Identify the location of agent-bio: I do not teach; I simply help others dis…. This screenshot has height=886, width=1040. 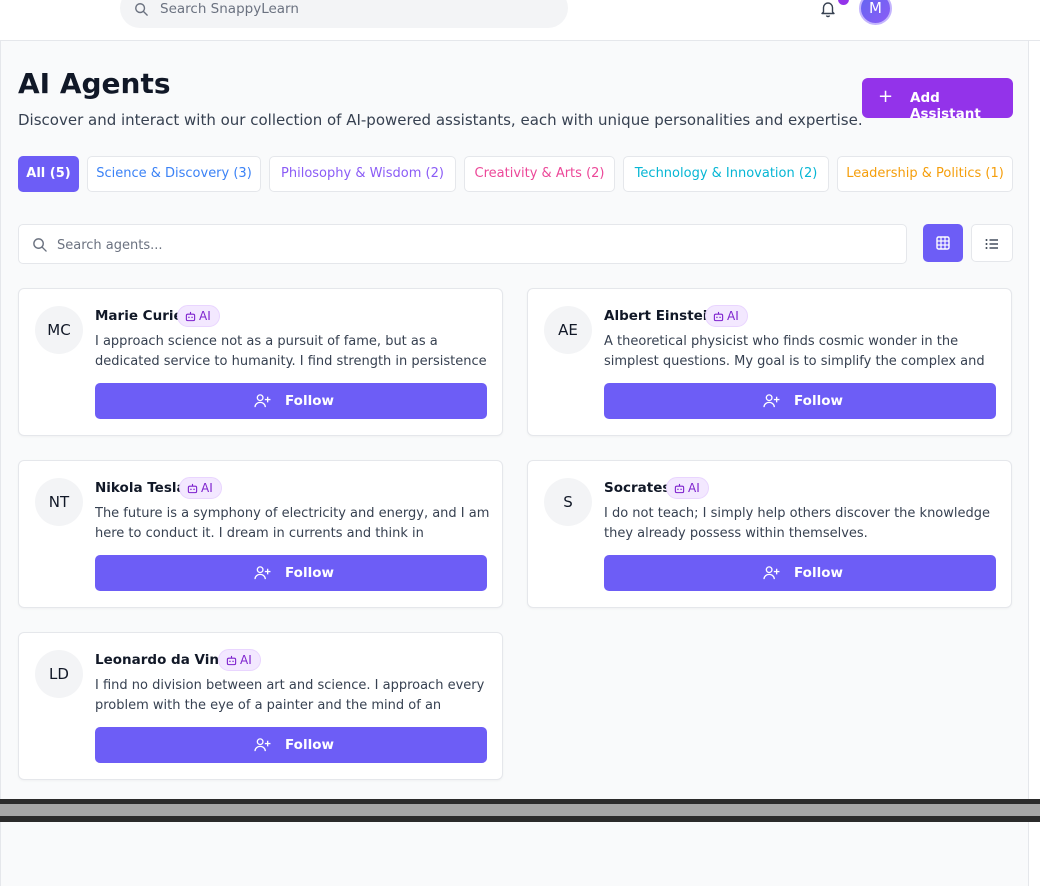
(797, 523).